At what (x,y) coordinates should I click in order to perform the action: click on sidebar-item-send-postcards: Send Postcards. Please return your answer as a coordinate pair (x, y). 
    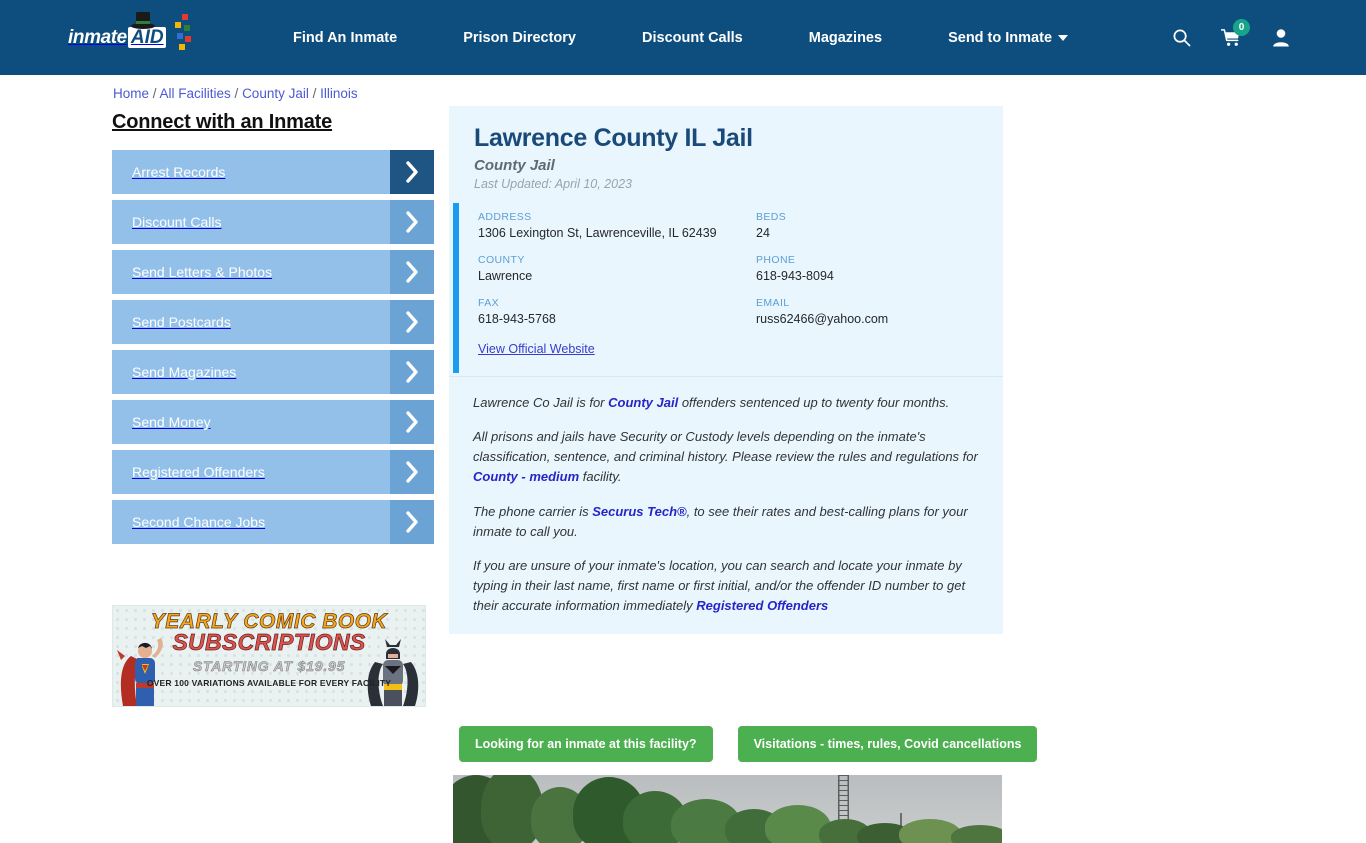
    Looking at the image, I should click on (273, 322).